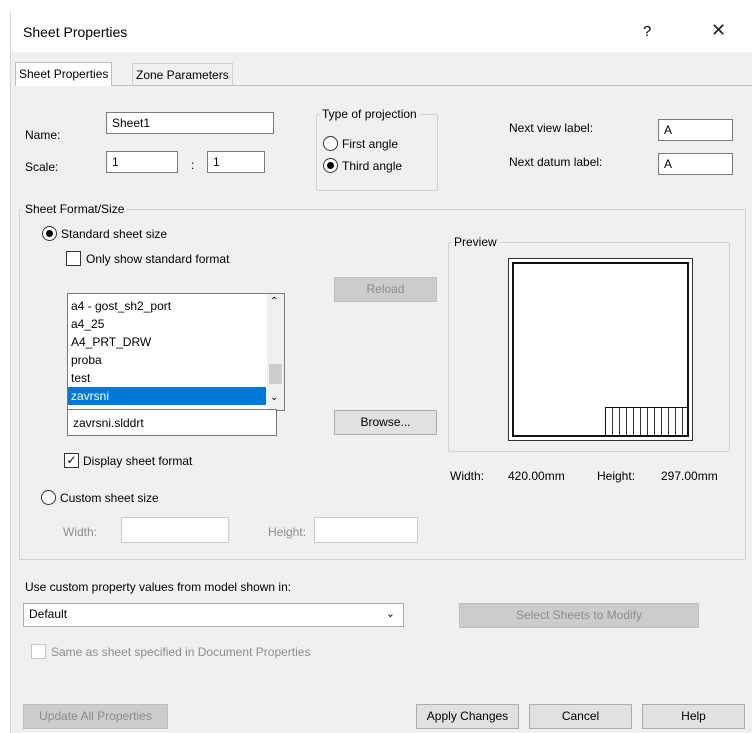 The image size is (752, 733). What do you see at coordinates (48, 497) in the screenshot?
I see `custom-size-radio` at bounding box center [48, 497].